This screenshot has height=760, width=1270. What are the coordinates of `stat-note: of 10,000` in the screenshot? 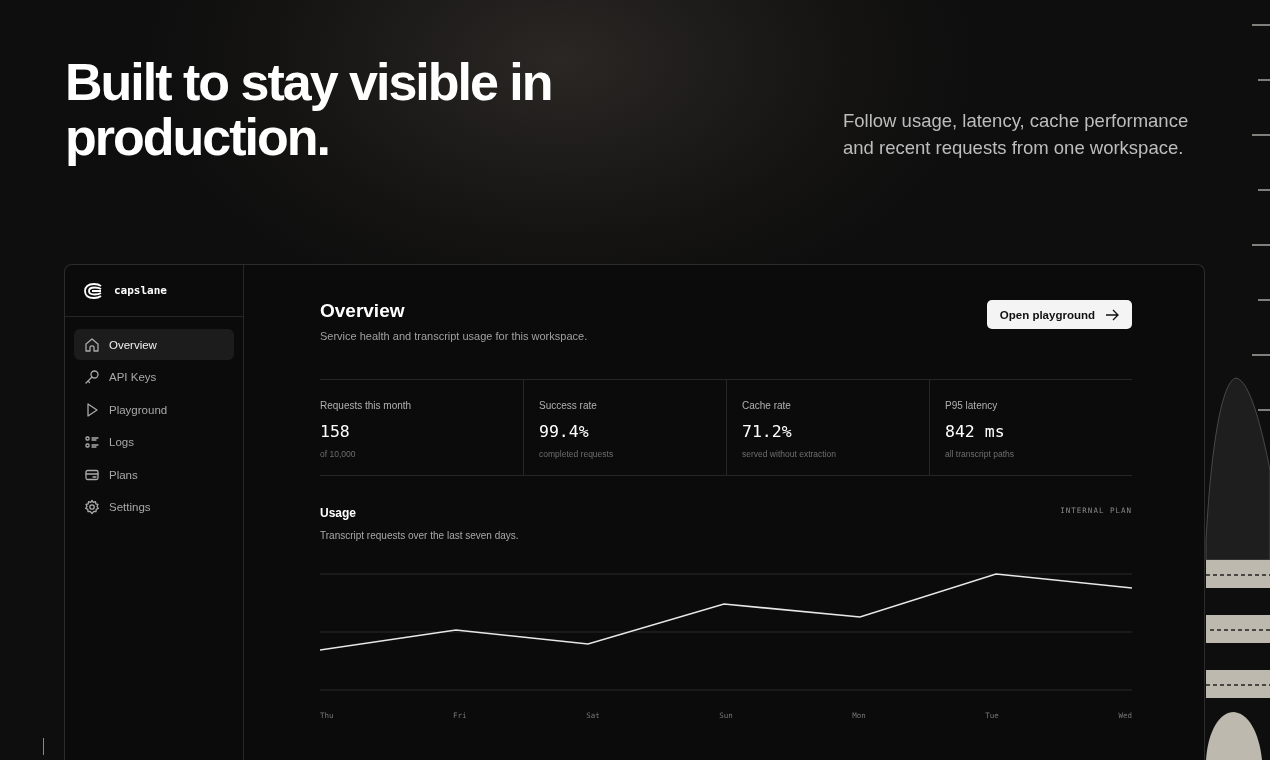 It's located at (338, 454).